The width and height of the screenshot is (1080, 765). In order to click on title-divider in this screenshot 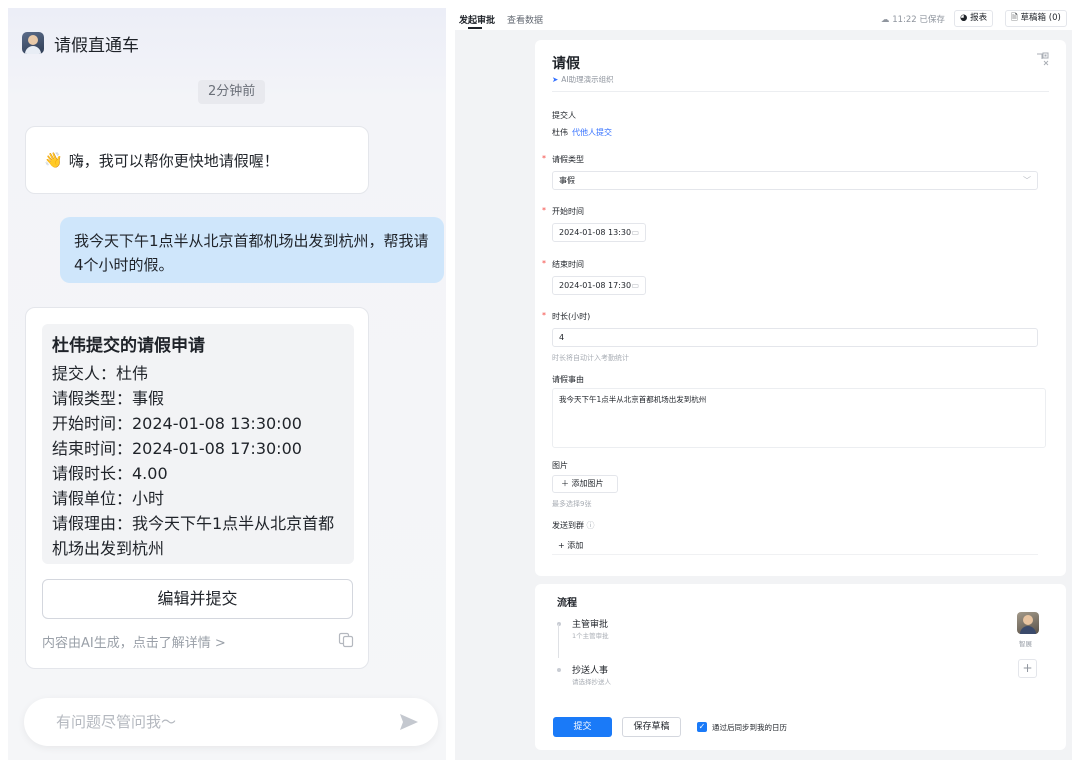, I will do `click(800, 91)`.